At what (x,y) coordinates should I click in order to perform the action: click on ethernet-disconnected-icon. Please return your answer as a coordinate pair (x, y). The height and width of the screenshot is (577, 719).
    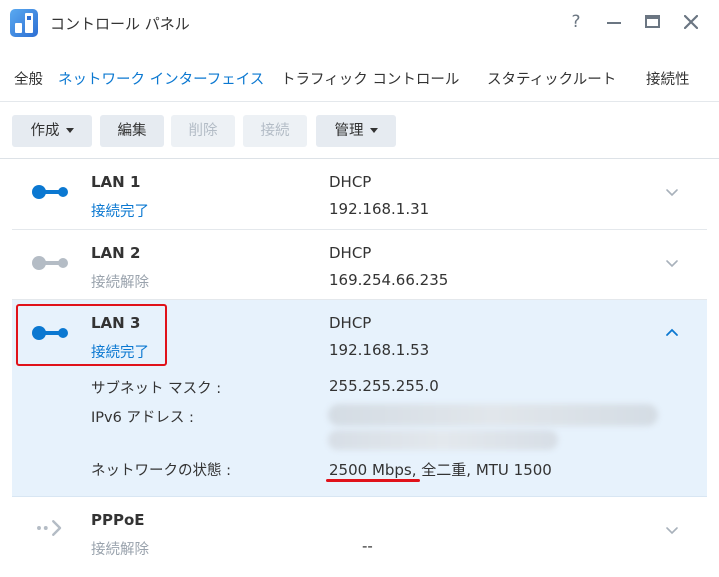
    Looking at the image, I should click on (50, 263).